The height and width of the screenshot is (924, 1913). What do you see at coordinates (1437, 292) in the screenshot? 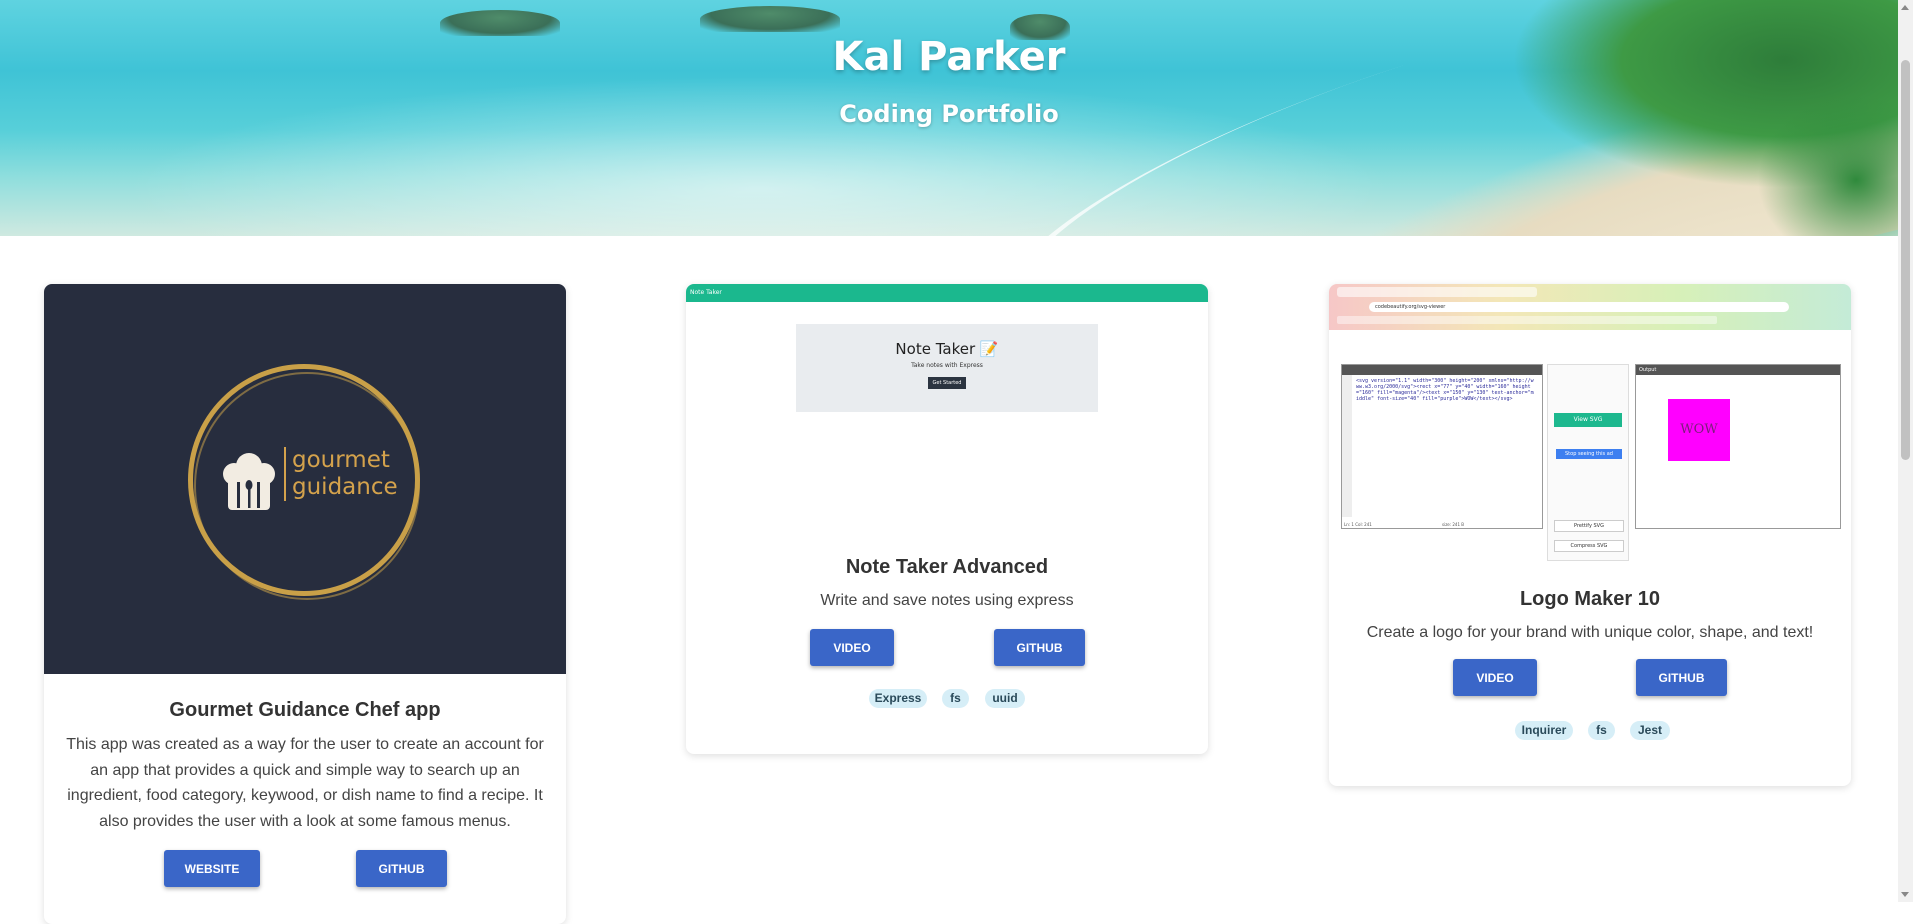
I see `screenshot-browser-tabs` at bounding box center [1437, 292].